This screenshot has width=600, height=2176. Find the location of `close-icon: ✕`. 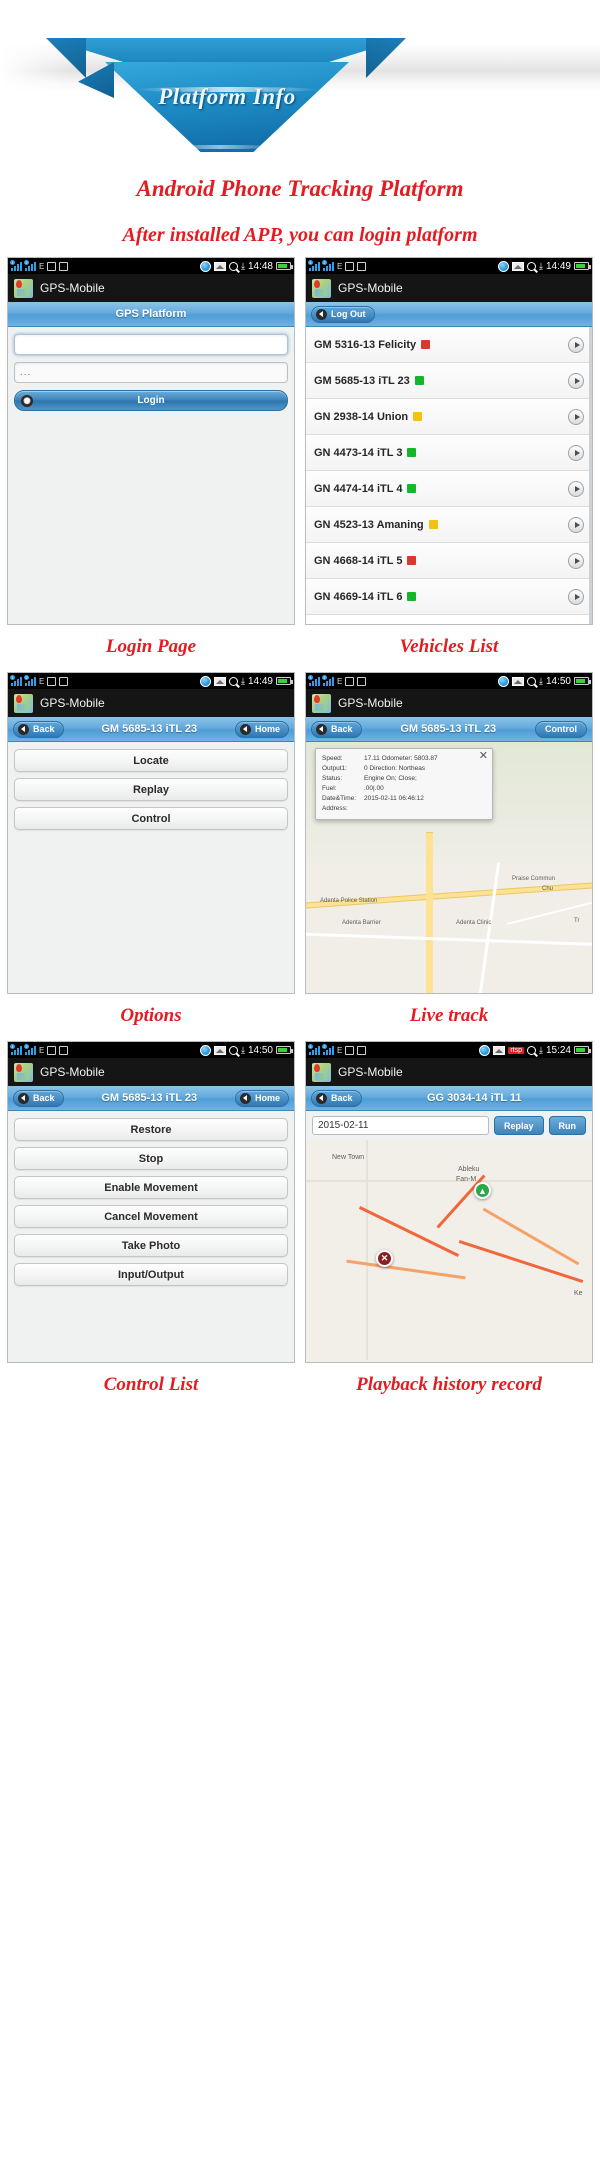

close-icon: ✕ is located at coordinates (483, 756).